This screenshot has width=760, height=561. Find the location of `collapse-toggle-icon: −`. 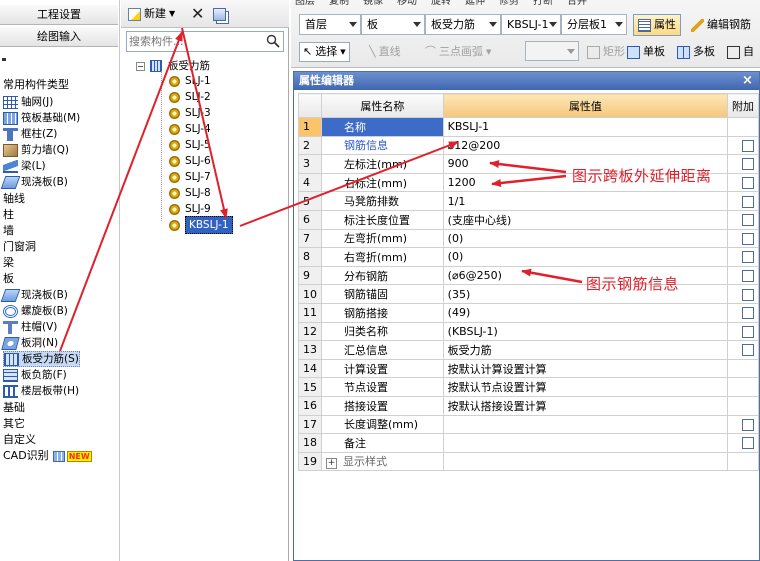

collapse-toggle-icon: − is located at coordinates (140, 66).